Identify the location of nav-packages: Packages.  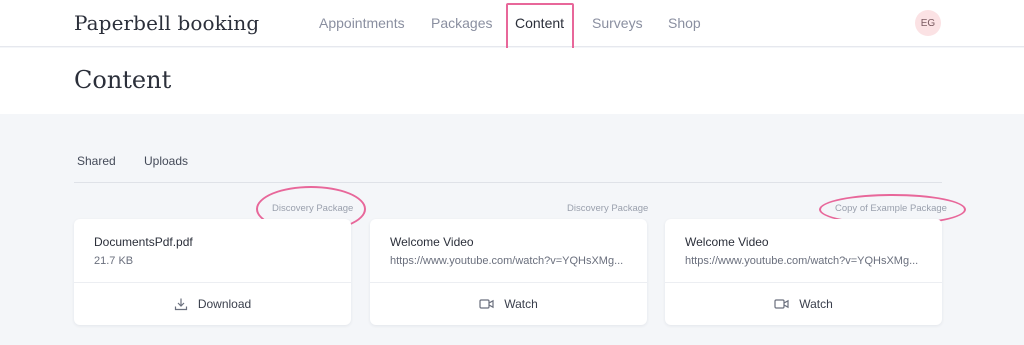
(461, 23).